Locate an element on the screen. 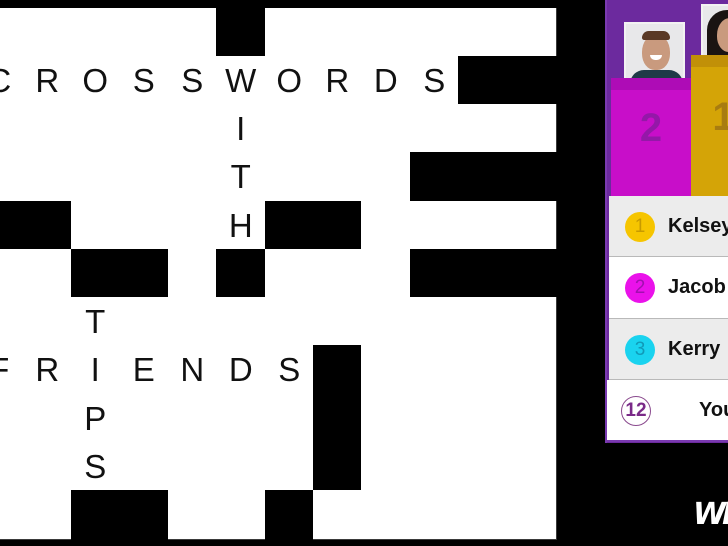 The image size is (728, 546). leaderboard-row: 12 You is located at coordinates (667, 411).